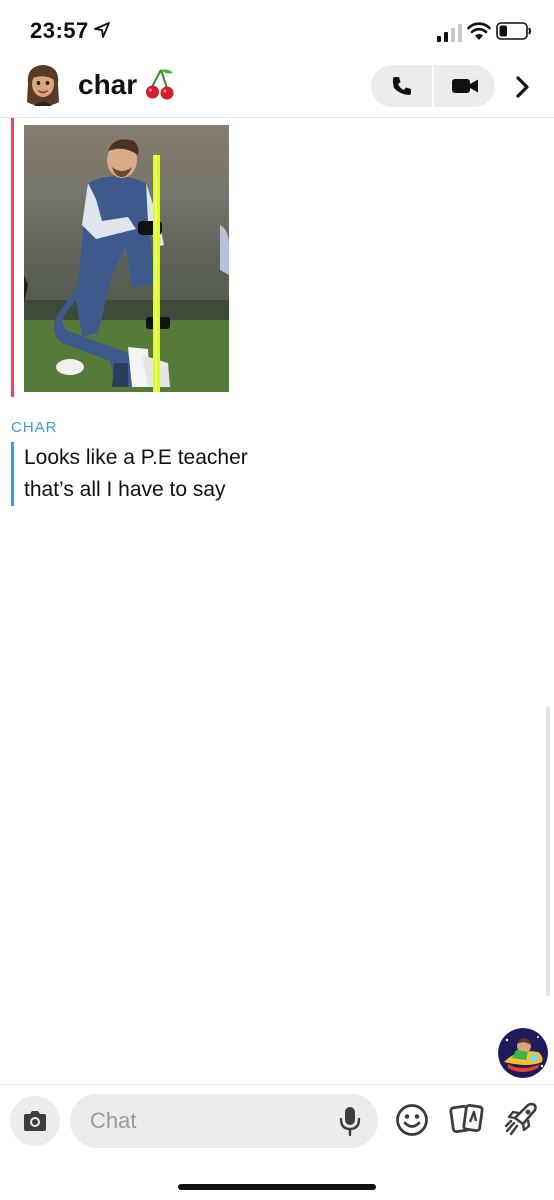  I want to click on wifi-icon, so click(479, 31).